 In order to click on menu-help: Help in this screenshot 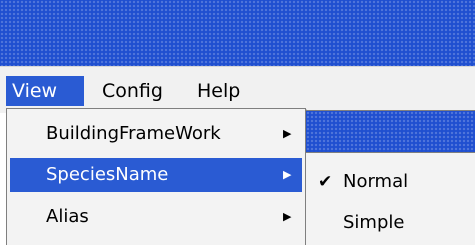, I will do `click(218, 91)`.